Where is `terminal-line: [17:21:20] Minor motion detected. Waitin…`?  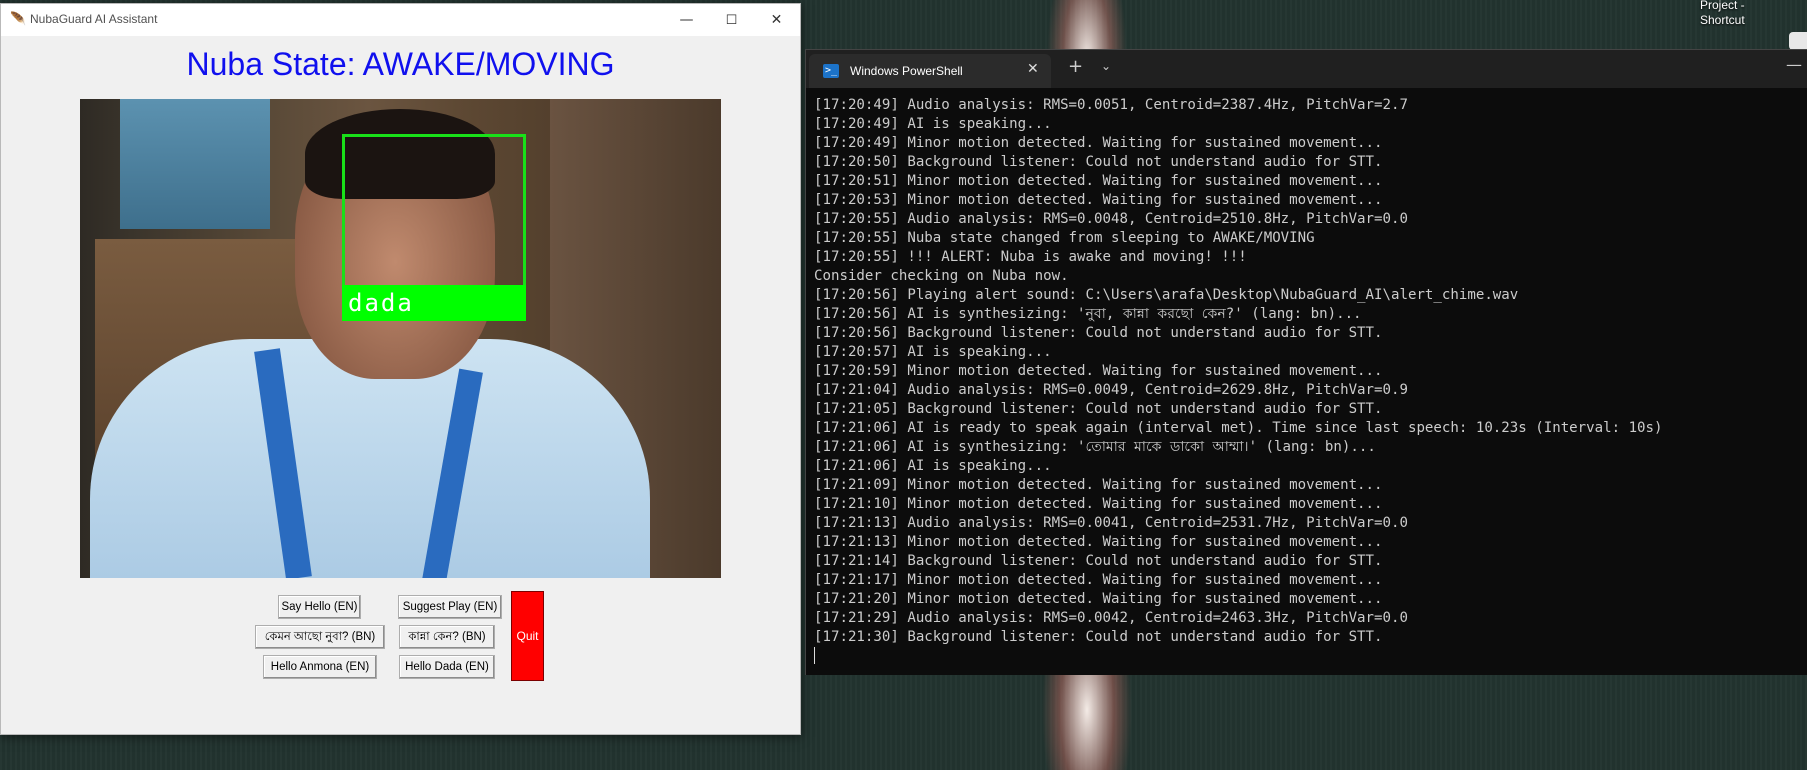
terminal-line: [17:21:20] Minor motion detected. Waitin… is located at coordinates (1098, 599).